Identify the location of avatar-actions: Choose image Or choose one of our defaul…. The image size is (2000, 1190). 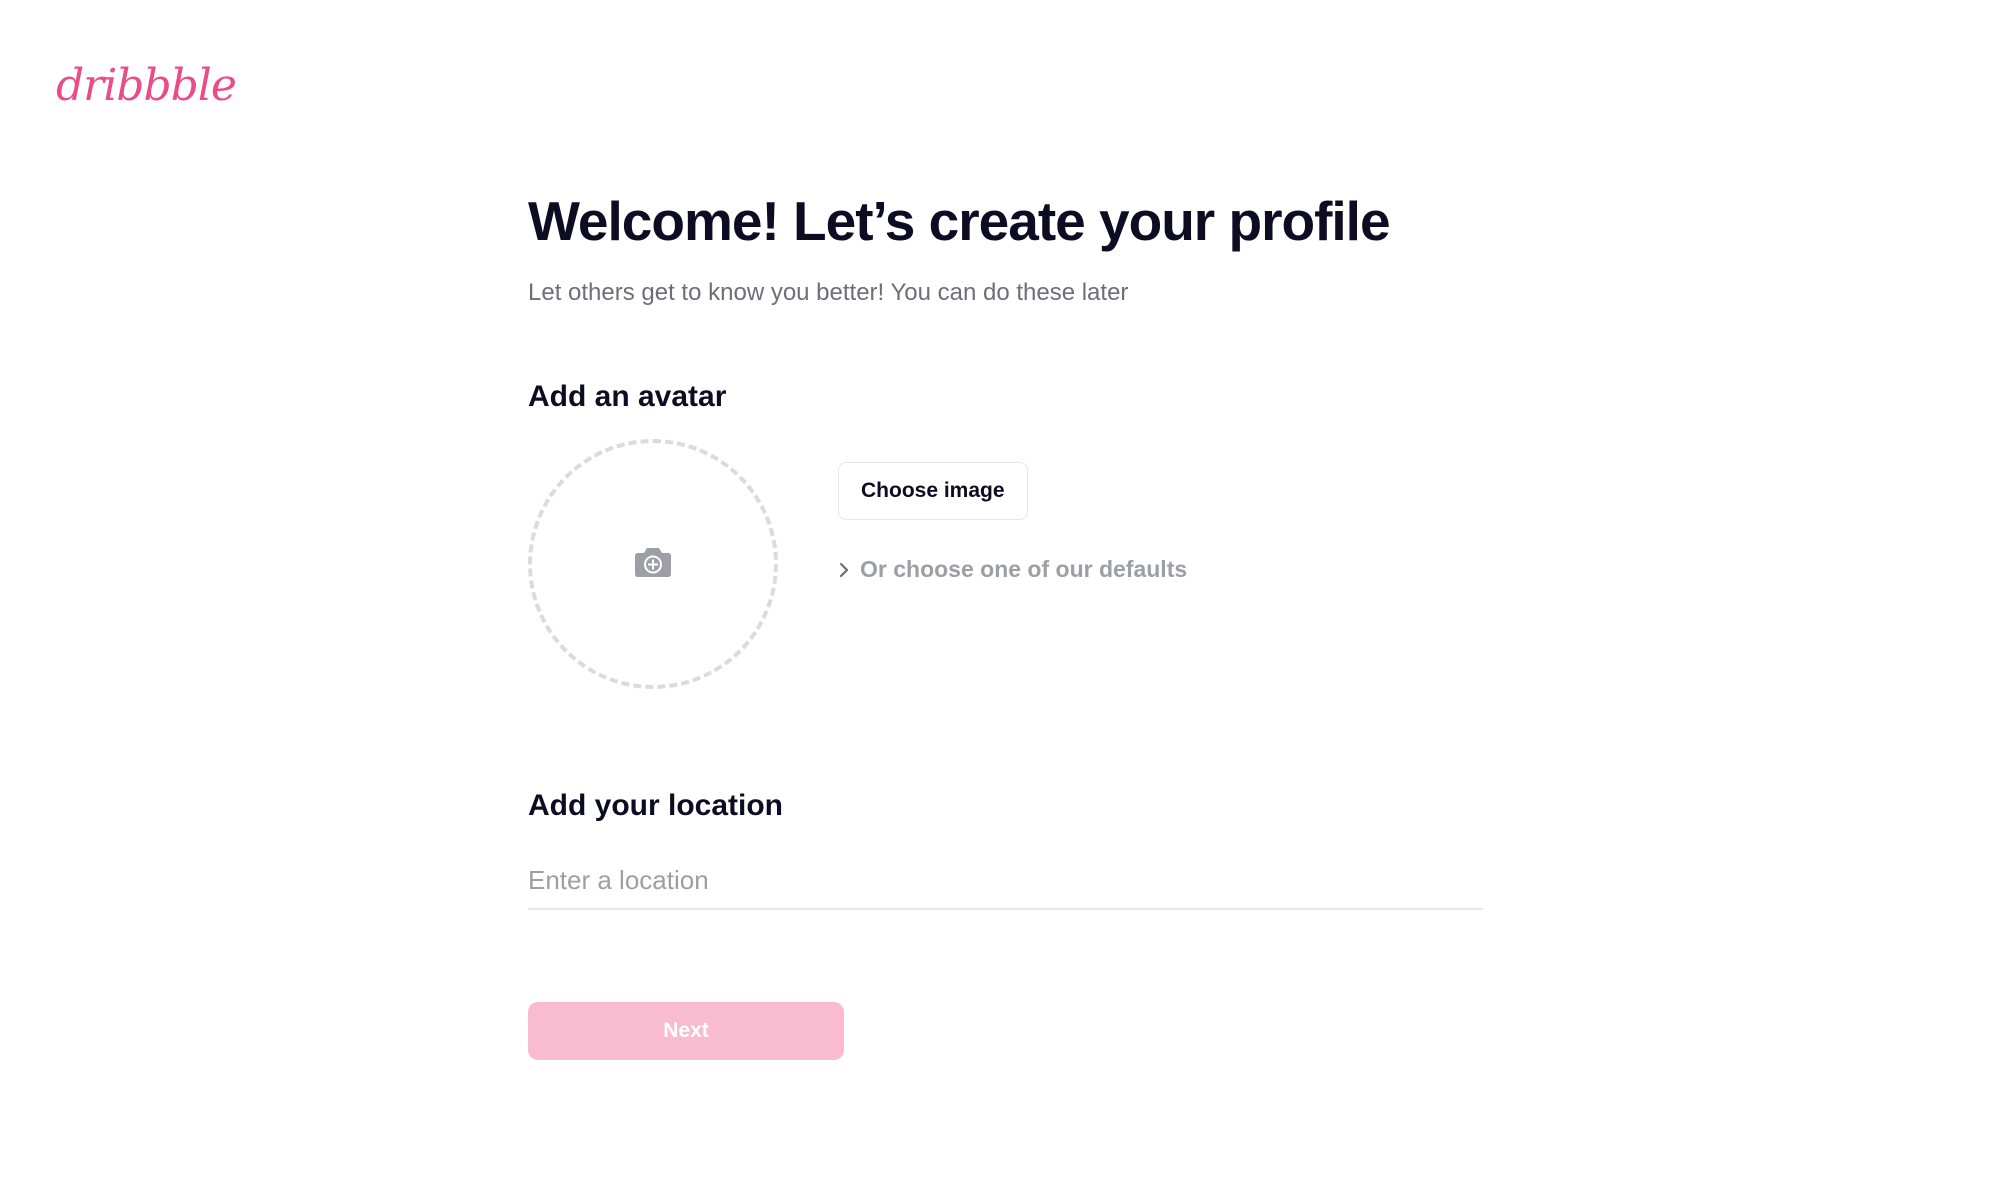
(1012, 522).